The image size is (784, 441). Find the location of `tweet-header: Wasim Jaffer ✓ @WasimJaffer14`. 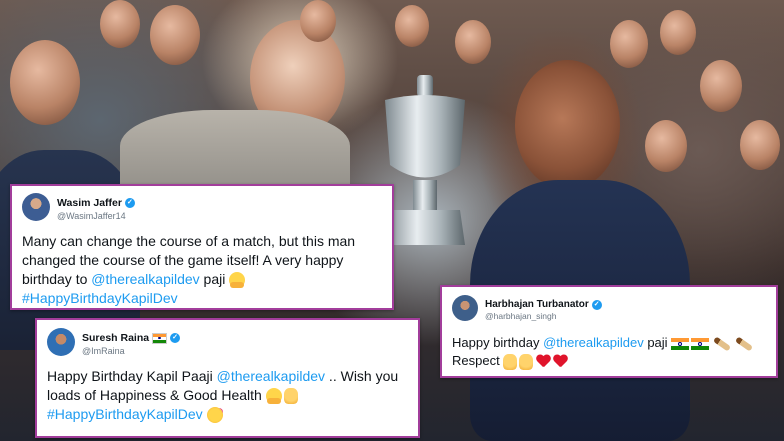

tweet-header: Wasim Jaffer ✓ @WasimJaffer14 is located at coordinates (202, 207).